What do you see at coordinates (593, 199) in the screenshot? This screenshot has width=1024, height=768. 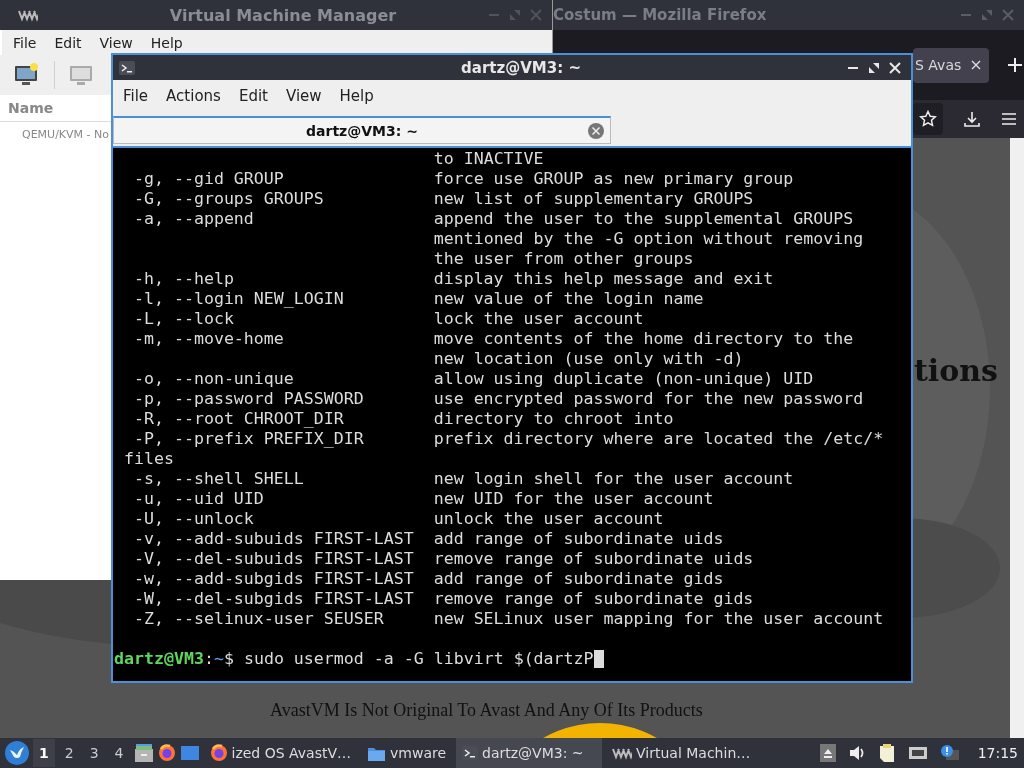 I see `option-description: new list of supplementary GROUPS` at bounding box center [593, 199].